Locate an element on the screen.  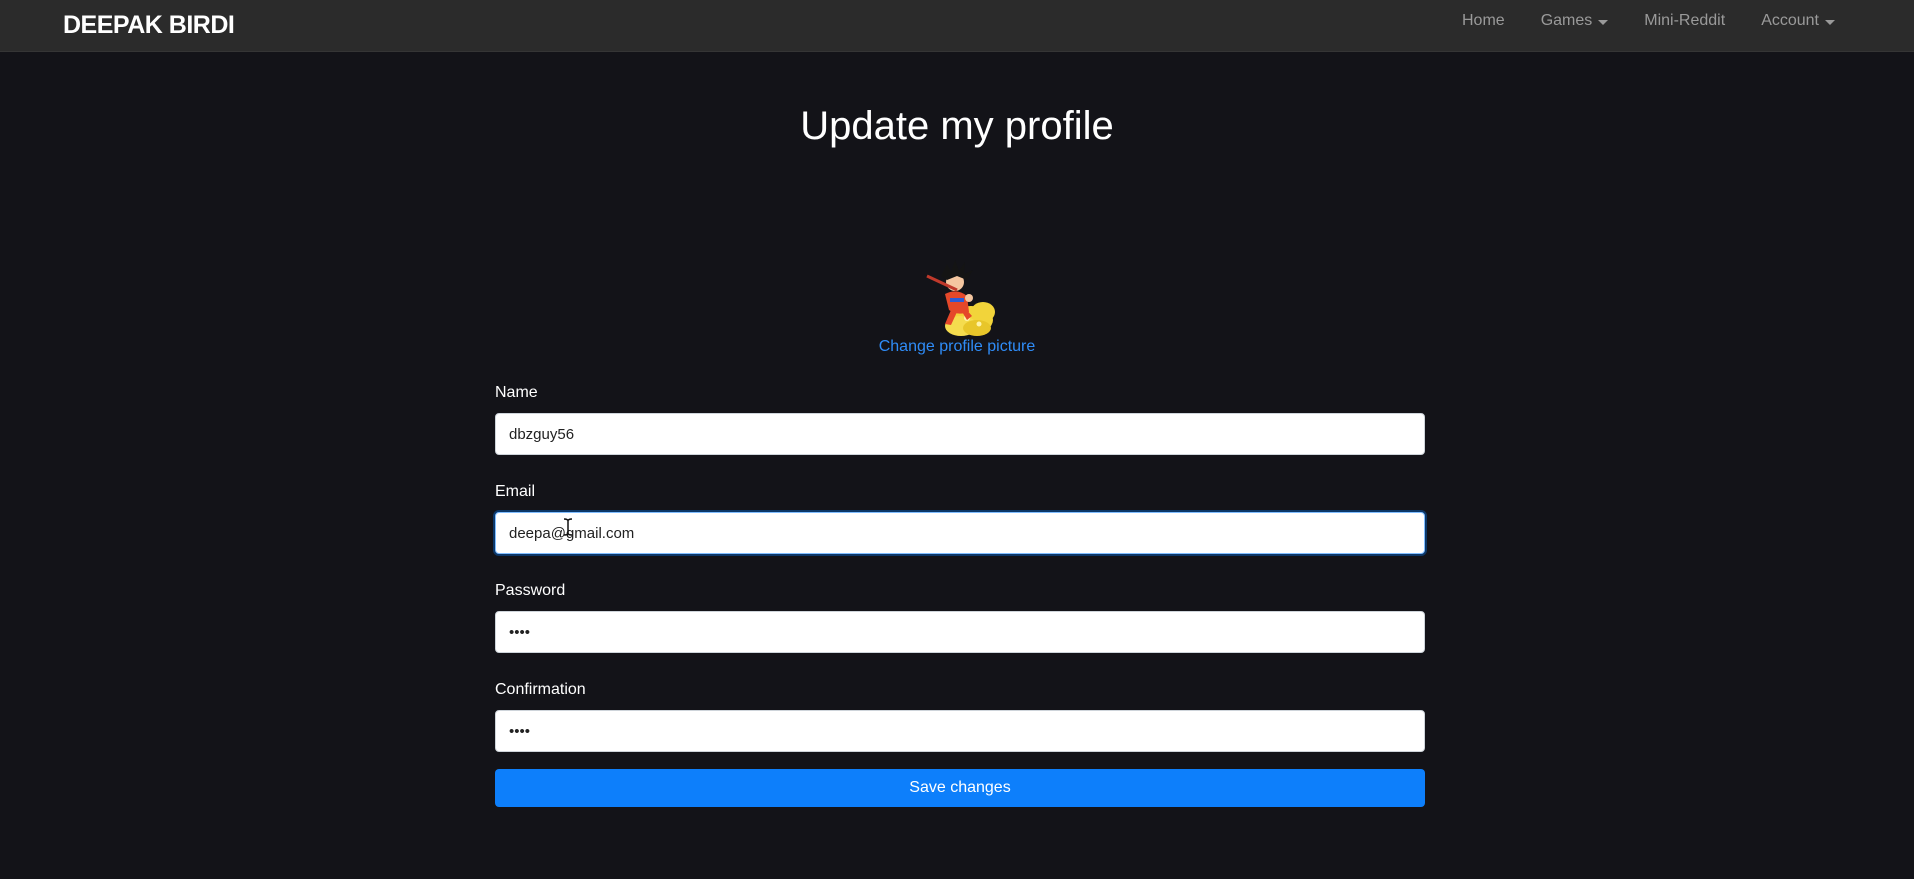
name-input is located at coordinates (960, 434).